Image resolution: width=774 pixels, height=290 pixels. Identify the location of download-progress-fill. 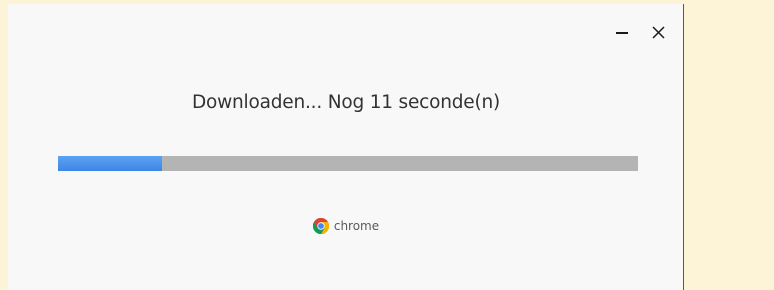
(110, 163).